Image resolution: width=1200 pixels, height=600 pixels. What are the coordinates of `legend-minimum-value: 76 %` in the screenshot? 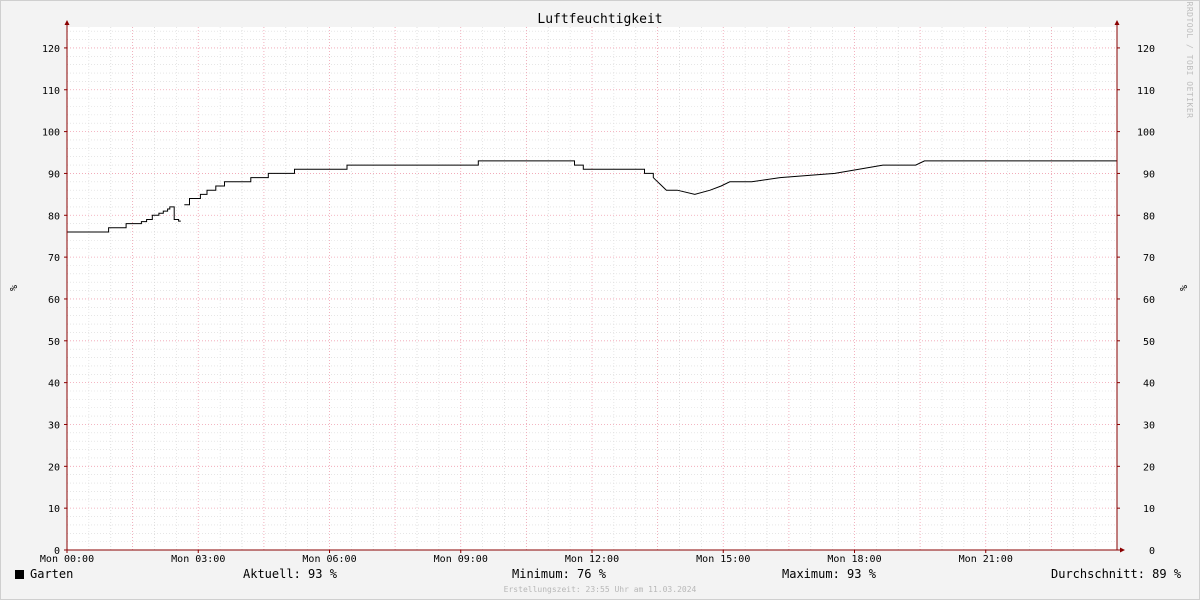 It's located at (591, 574).